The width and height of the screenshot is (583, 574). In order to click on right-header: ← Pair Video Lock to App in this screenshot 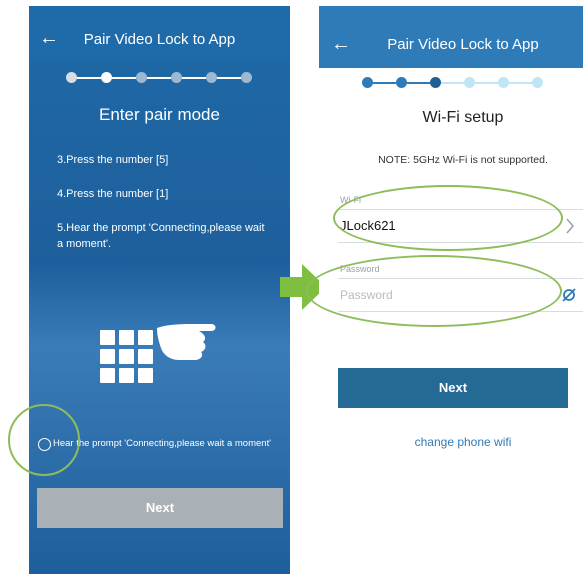, I will do `click(451, 37)`.